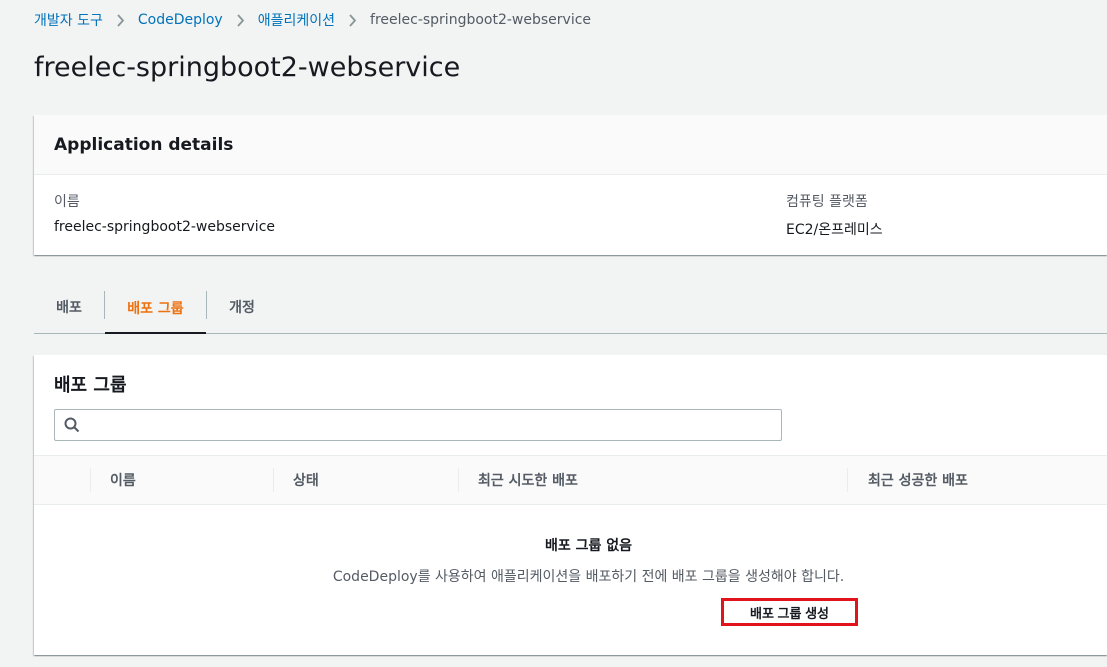 The width and height of the screenshot is (1107, 667). What do you see at coordinates (588, 546) in the screenshot?
I see `empty-state-title: 배포 그룹 없음` at bounding box center [588, 546].